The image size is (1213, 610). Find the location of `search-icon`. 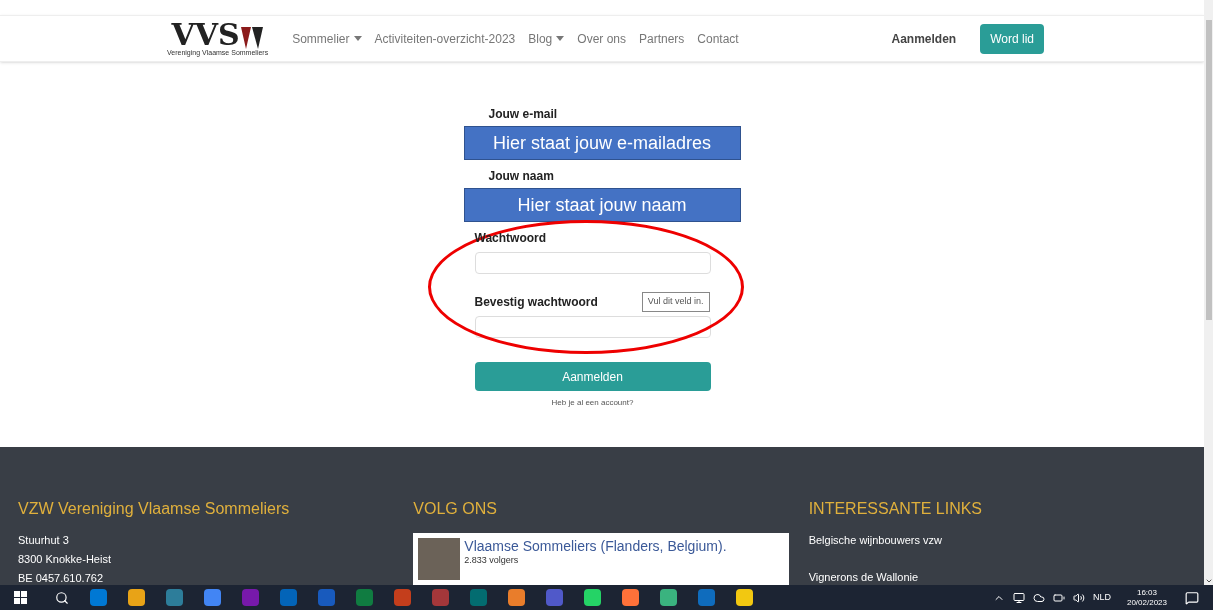

search-icon is located at coordinates (62, 597).